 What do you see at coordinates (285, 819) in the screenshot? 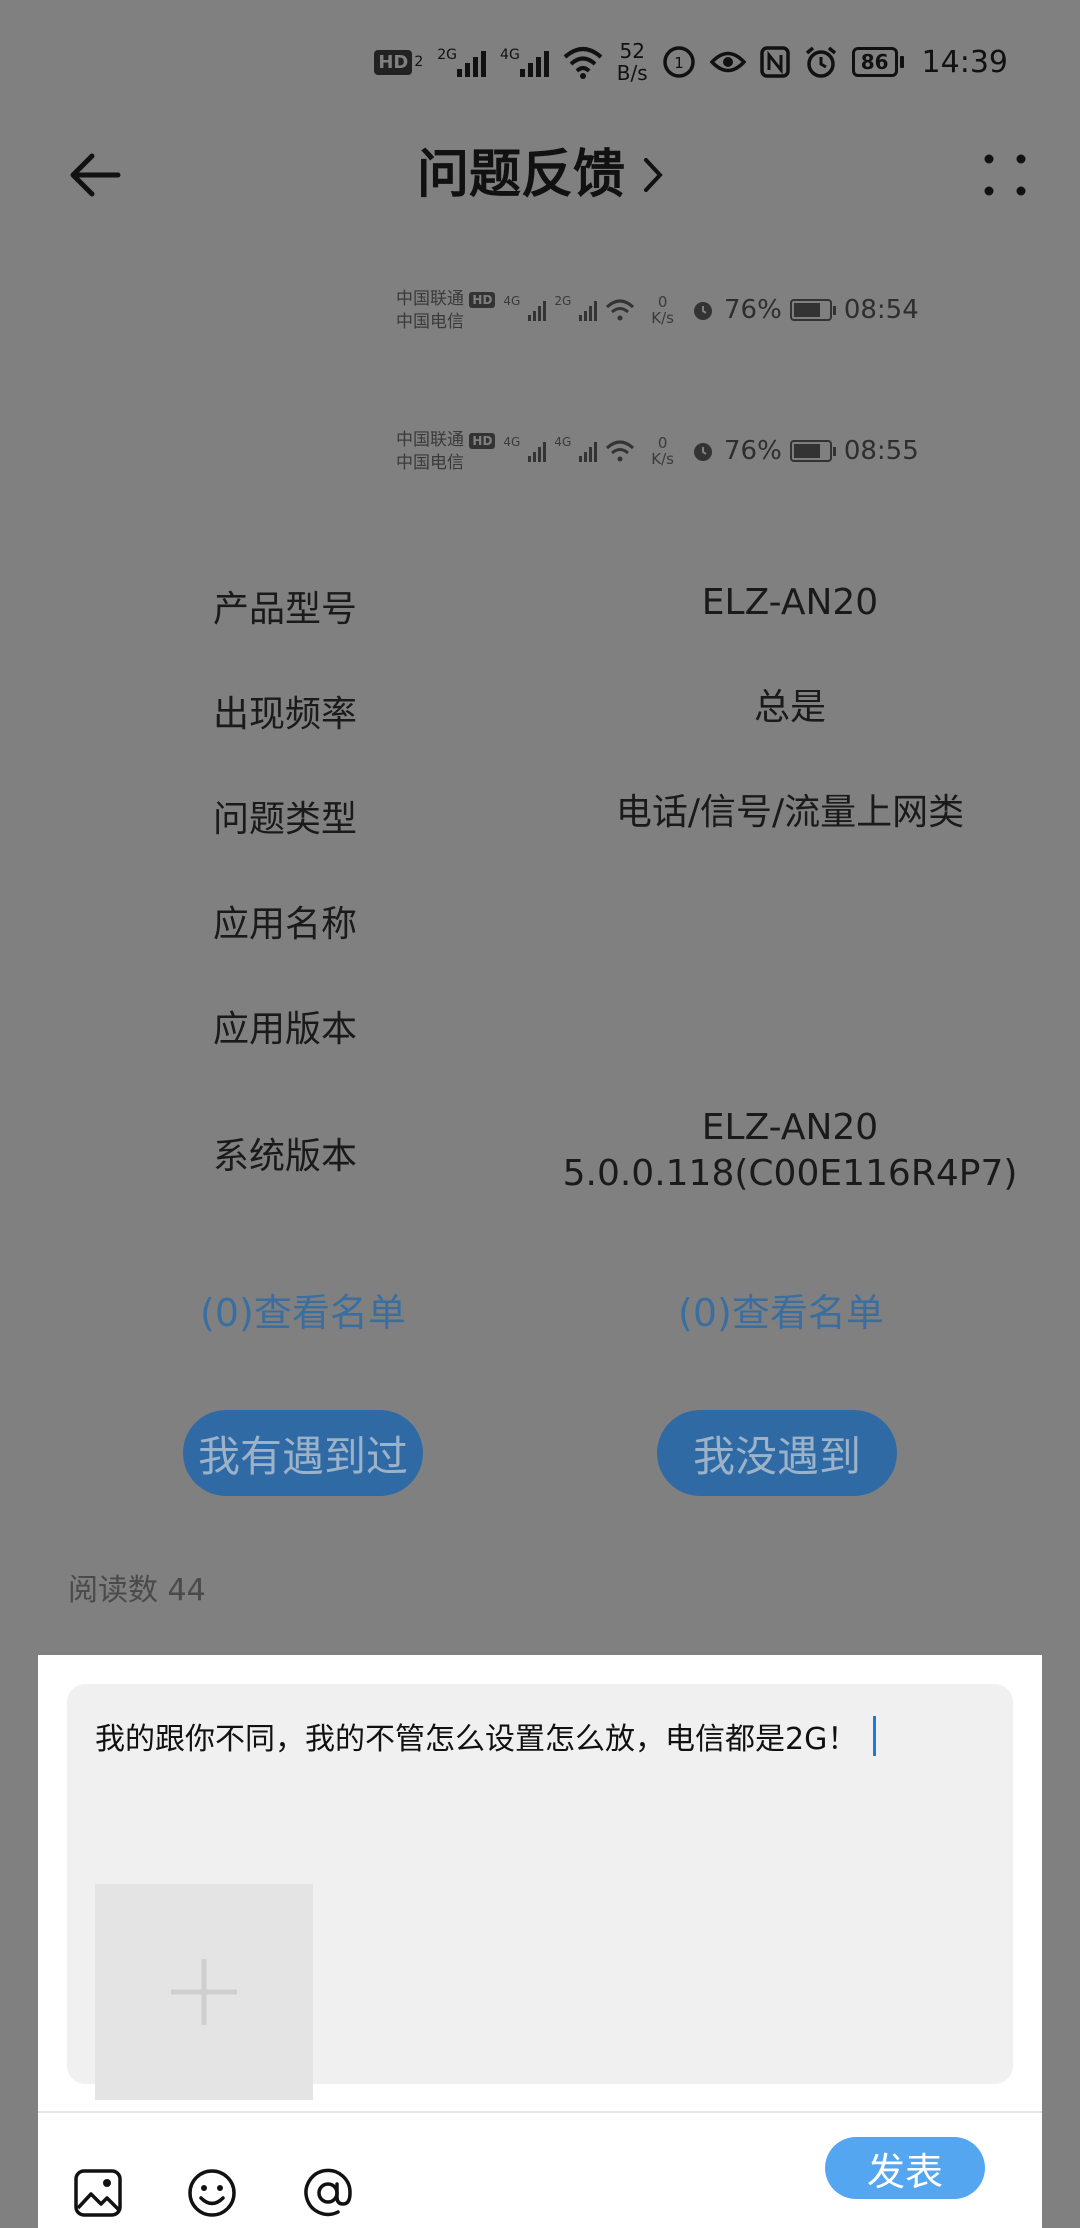
I see `info-label: 问题类型` at bounding box center [285, 819].